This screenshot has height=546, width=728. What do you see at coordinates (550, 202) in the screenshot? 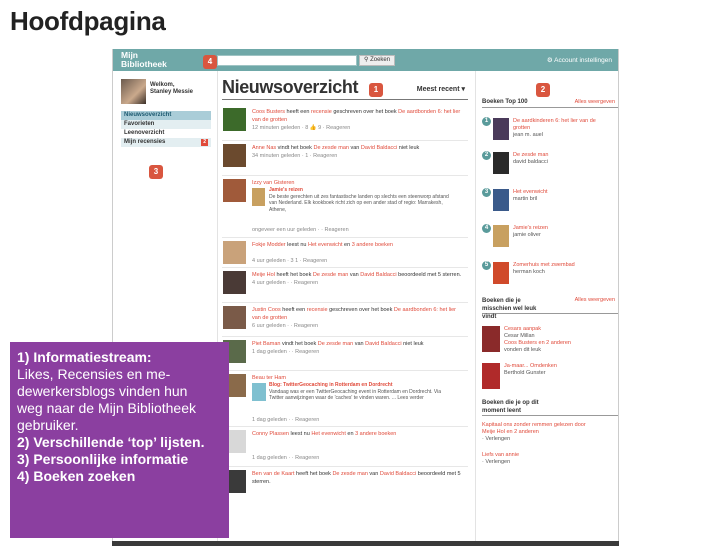
I see `top-book: 3 Het evenwicht martin bril` at bounding box center [550, 202].